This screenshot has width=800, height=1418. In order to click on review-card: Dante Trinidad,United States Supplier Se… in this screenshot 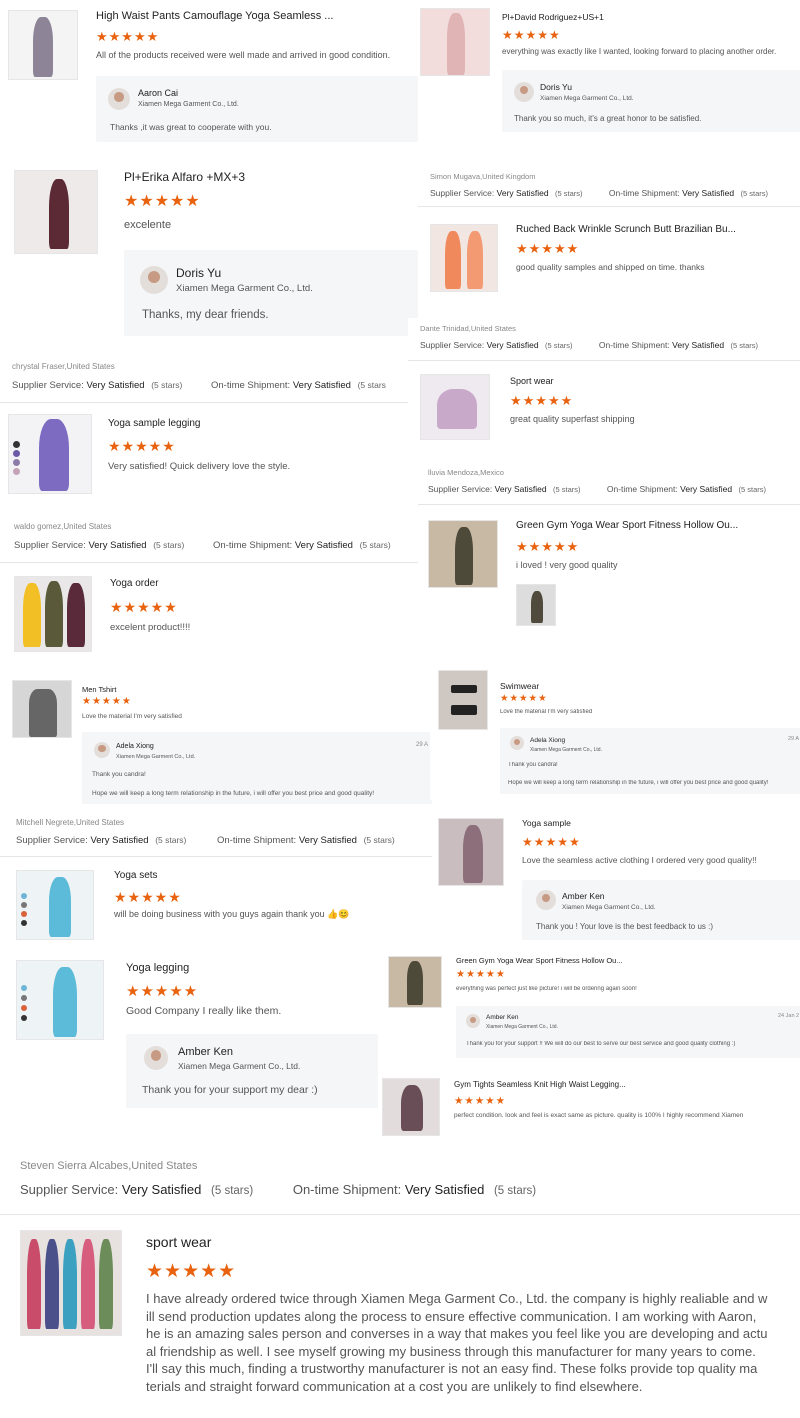, I will do `click(604, 383)`.